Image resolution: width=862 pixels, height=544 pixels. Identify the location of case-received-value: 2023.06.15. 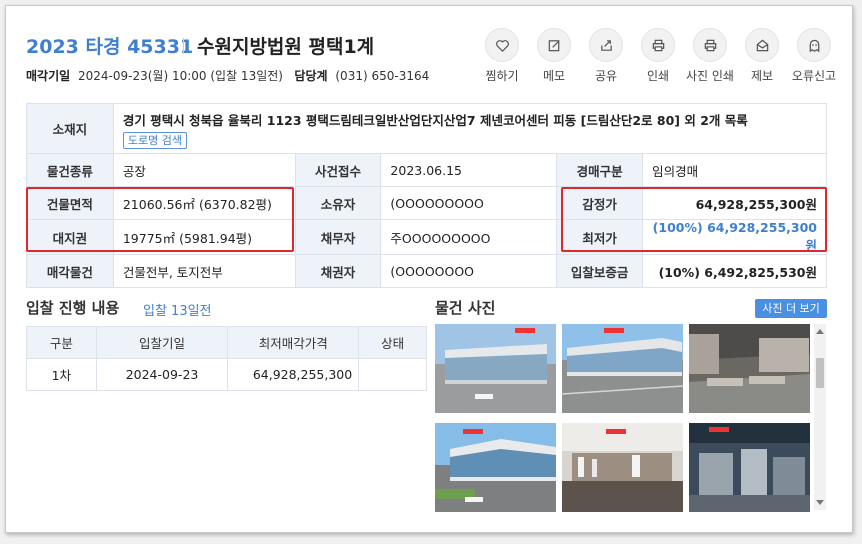
(469, 170).